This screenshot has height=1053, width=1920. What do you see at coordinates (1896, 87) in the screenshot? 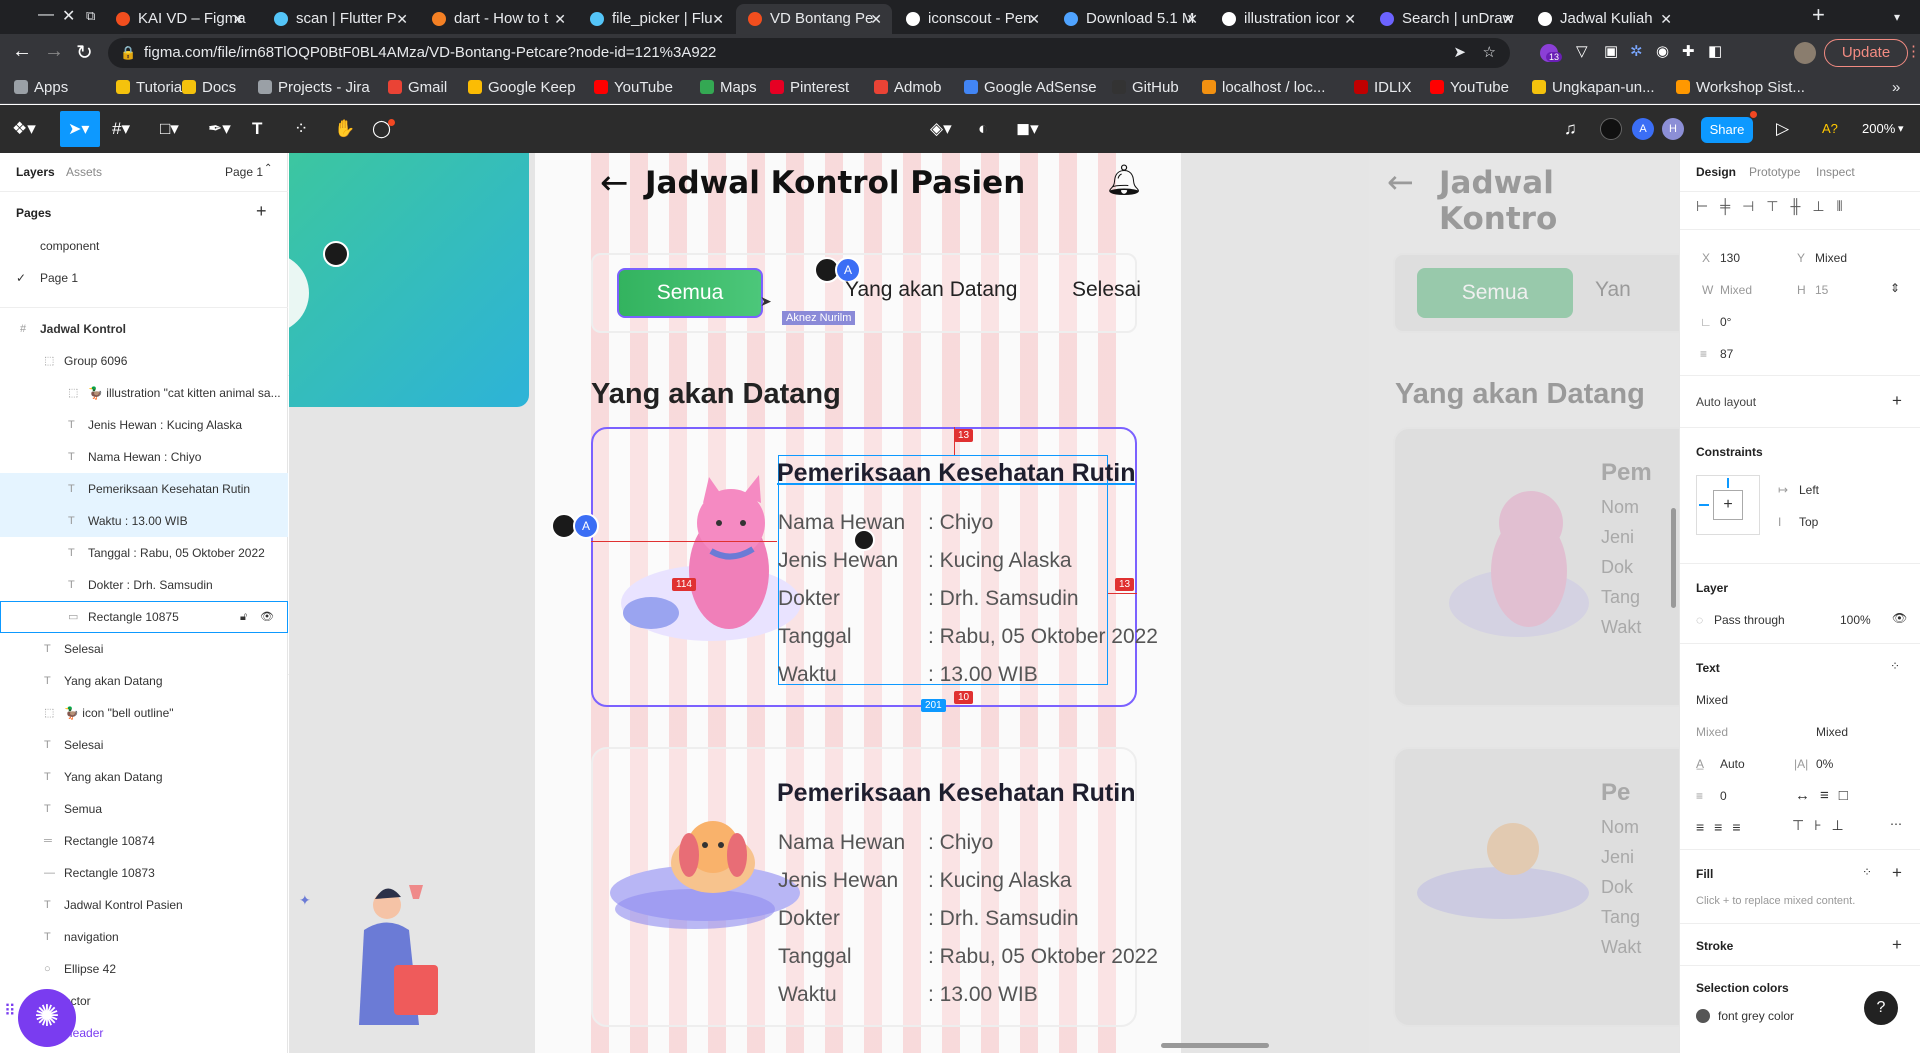
I see `more-bookmarks-icon: »` at bounding box center [1896, 87].